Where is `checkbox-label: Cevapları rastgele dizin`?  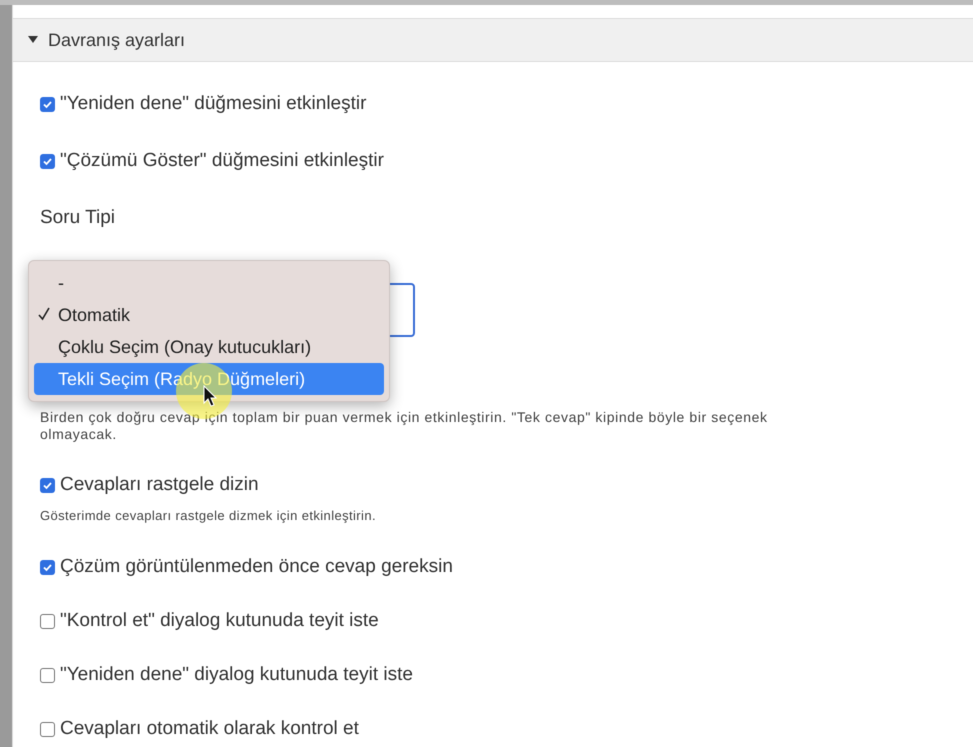
checkbox-label: Cevapları rastgele dizin is located at coordinates (159, 484).